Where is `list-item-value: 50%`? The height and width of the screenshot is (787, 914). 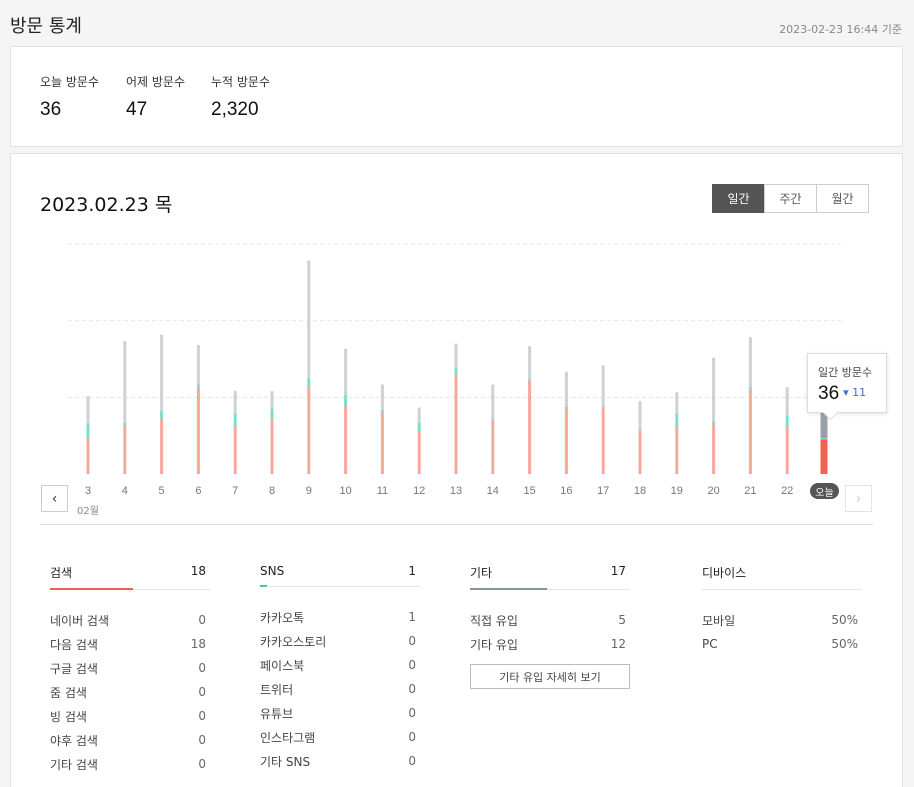 list-item-value: 50% is located at coordinates (844, 620).